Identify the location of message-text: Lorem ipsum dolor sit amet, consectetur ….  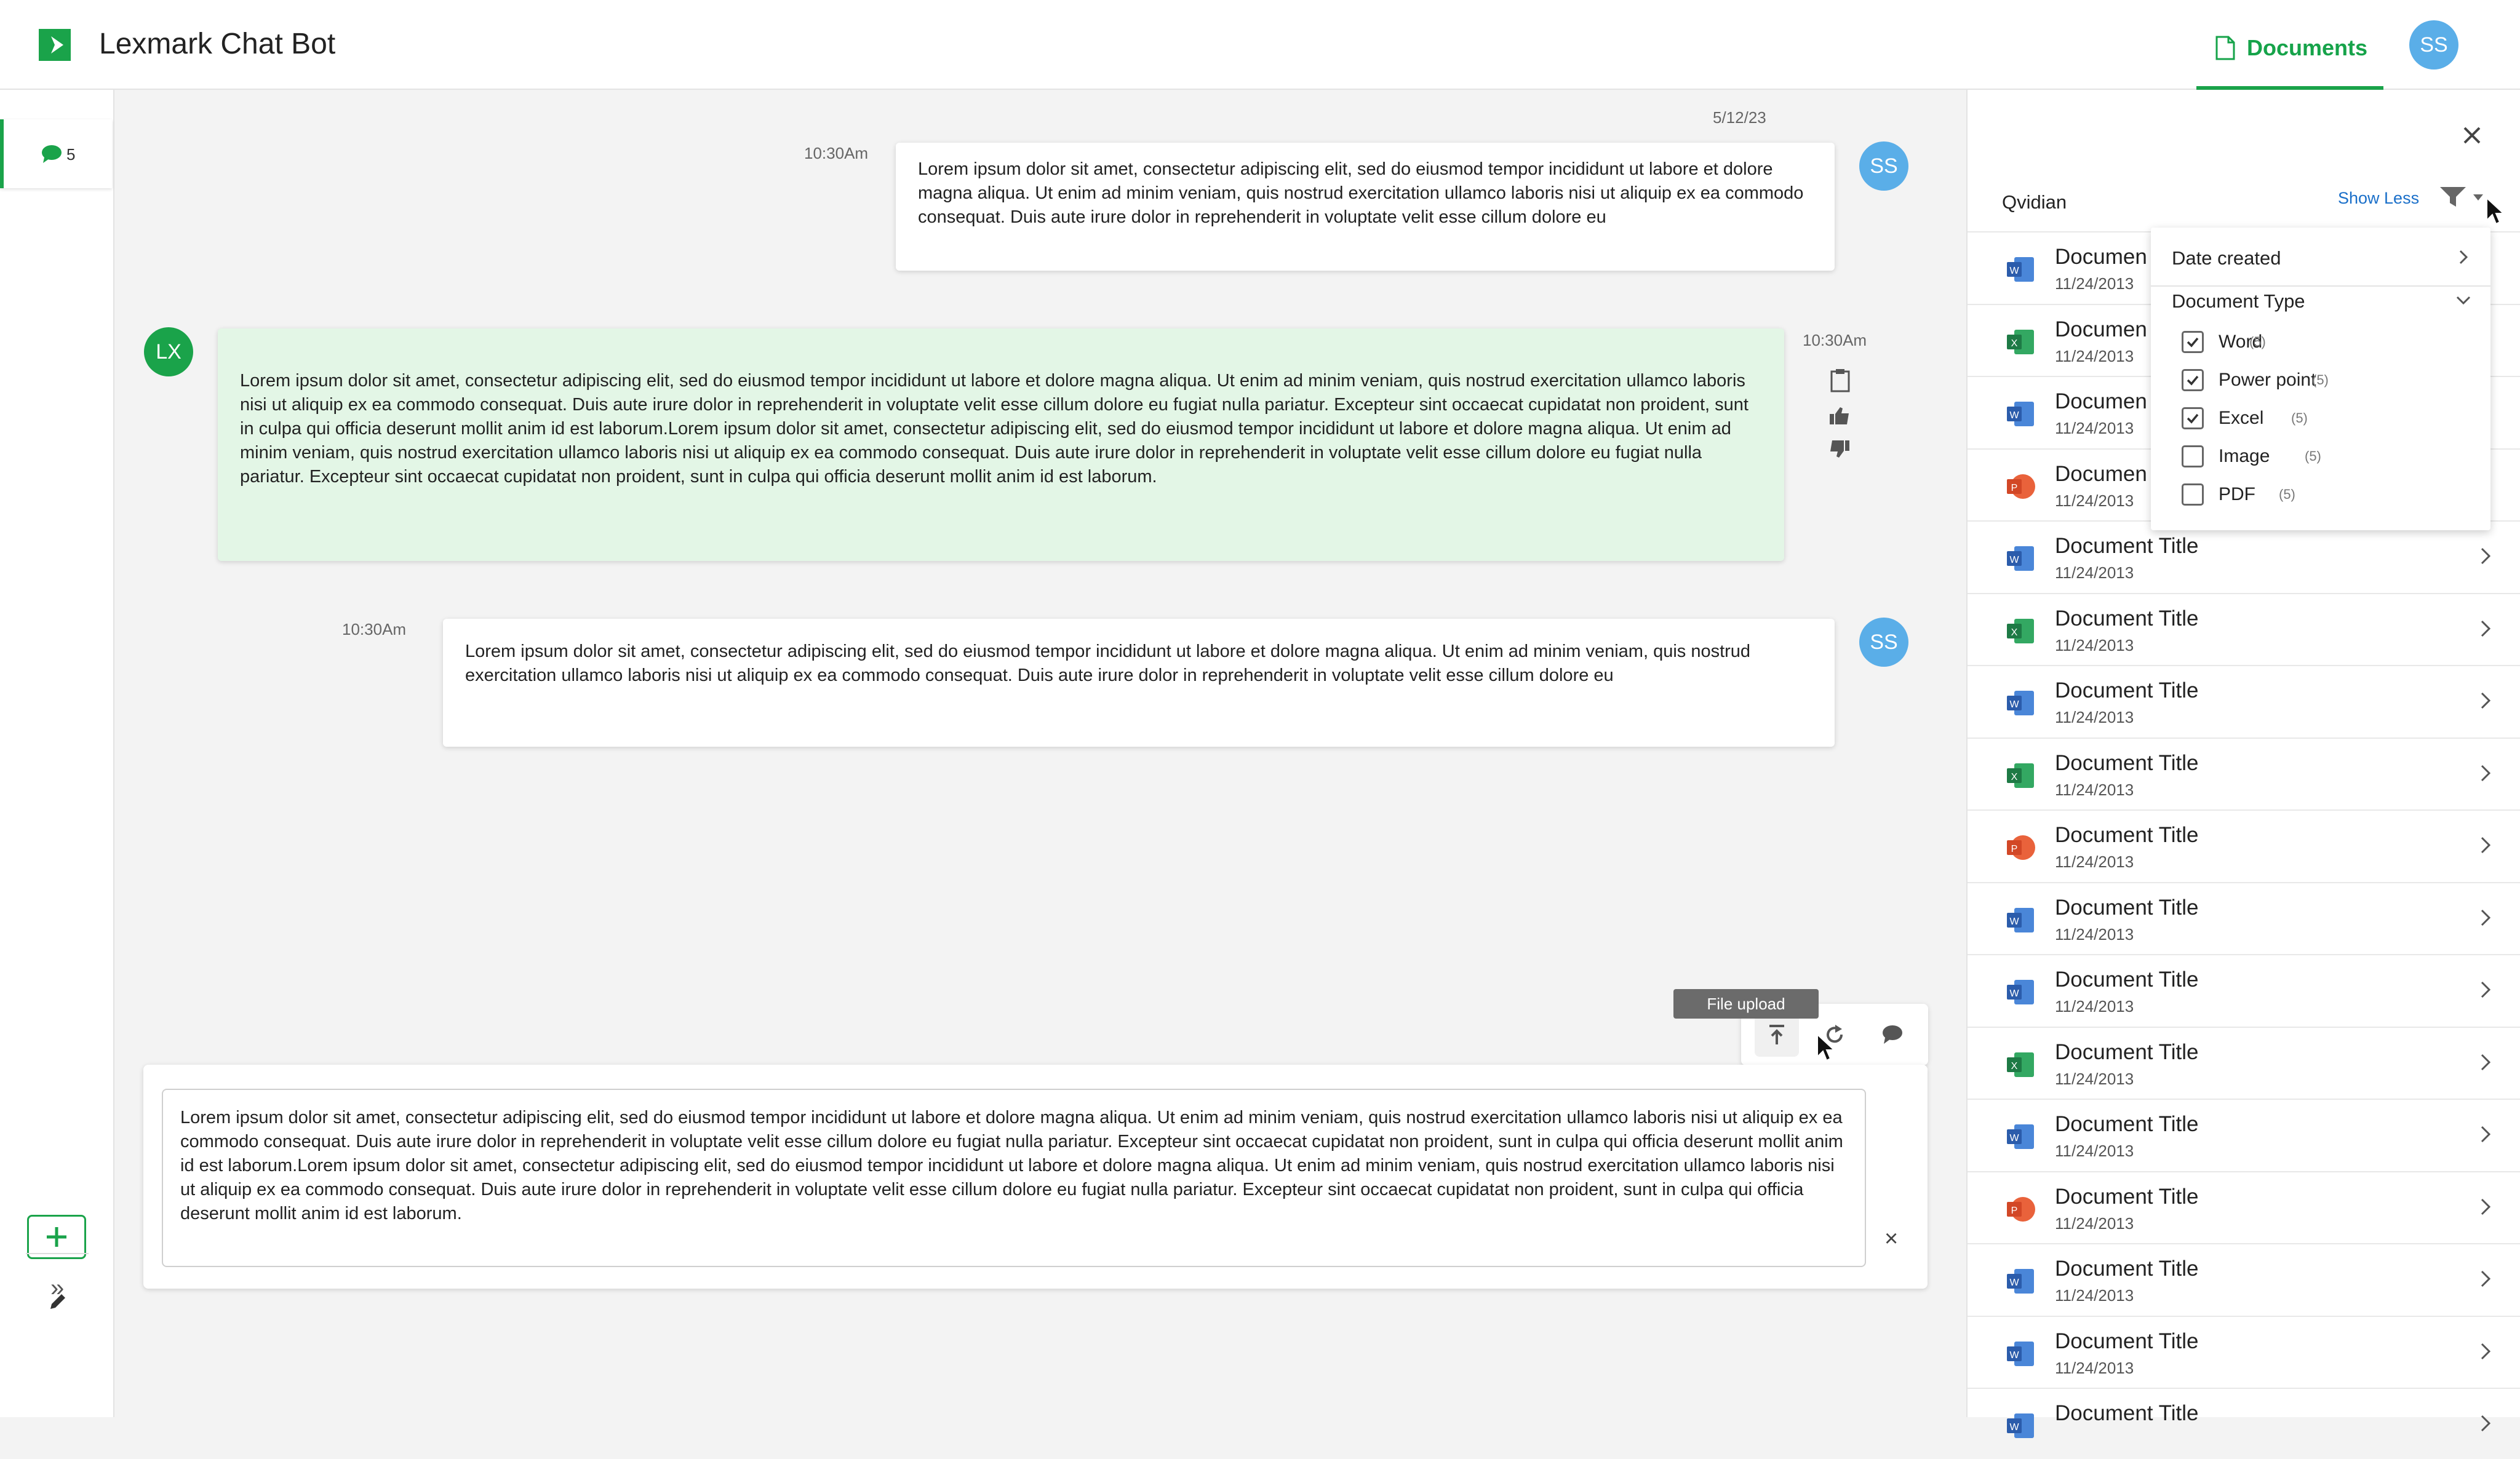
(994, 429).